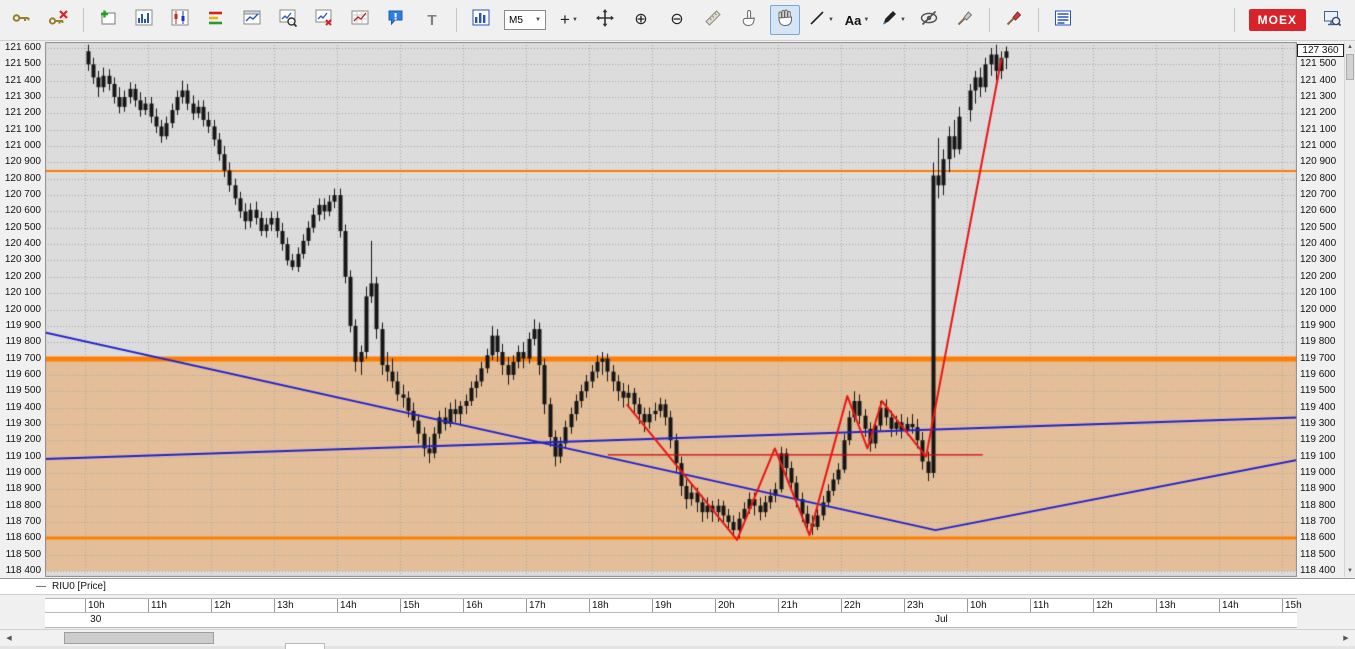  I want to click on price-tick-label: 118 800, so click(23, 505).